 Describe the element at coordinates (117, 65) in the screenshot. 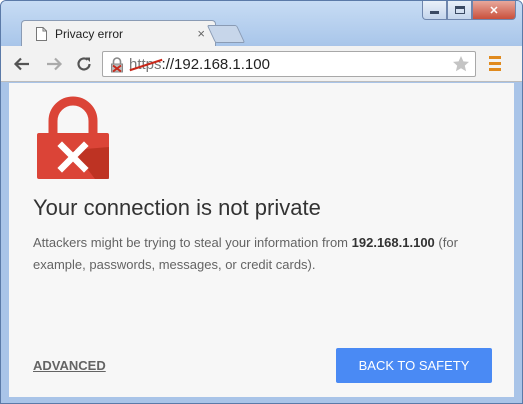

I see `broken-lock-icon` at that location.